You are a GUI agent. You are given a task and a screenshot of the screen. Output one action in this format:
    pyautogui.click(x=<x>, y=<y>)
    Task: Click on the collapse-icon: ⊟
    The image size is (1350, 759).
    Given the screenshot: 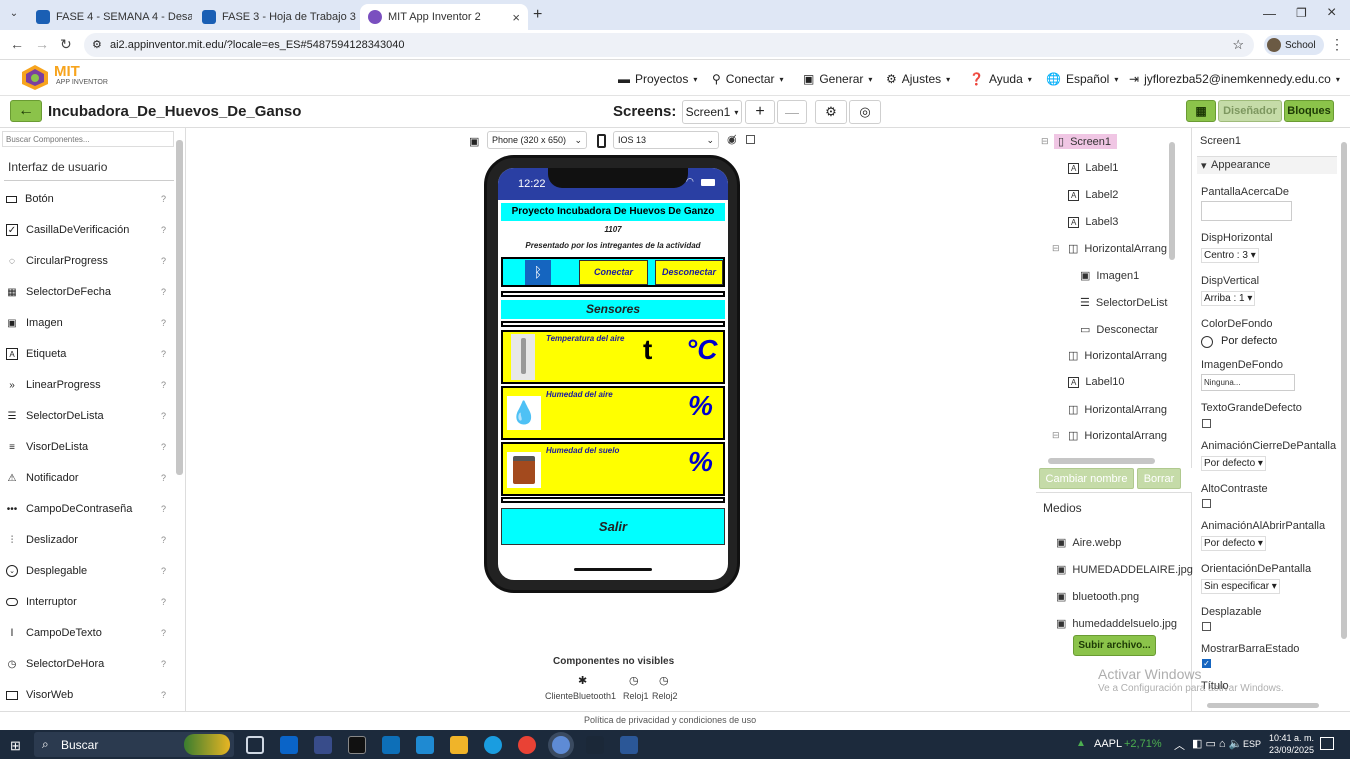 What is the action you would take?
    pyautogui.click(x=1045, y=141)
    